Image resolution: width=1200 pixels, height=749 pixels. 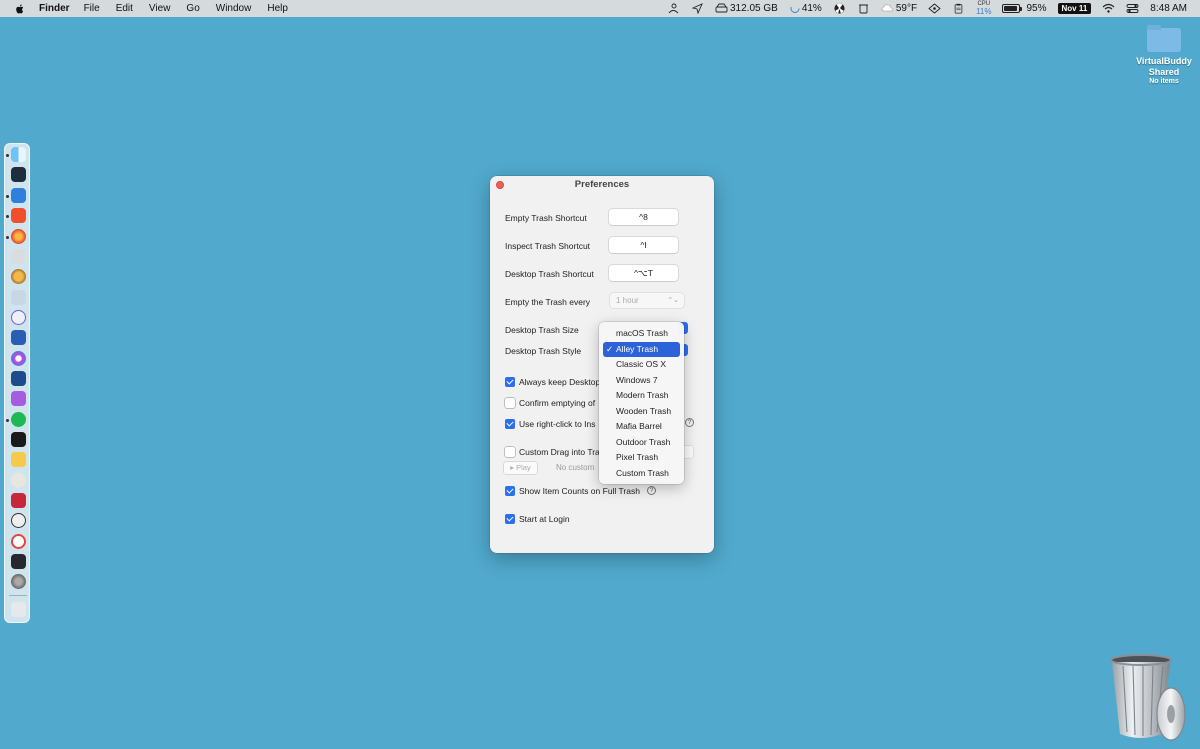 What do you see at coordinates (934, 8) in the screenshot?
I see `script-icon` at bounding box center [934, 8].